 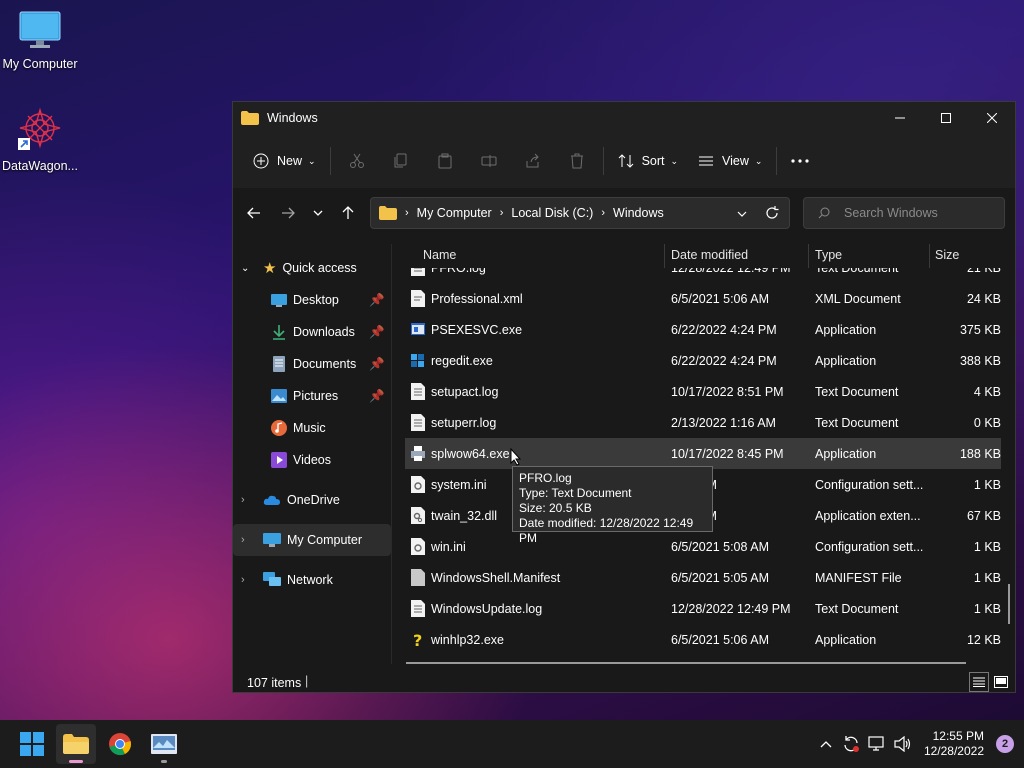 I want to click on column-header-name: Name, so click(x=439, y=255).